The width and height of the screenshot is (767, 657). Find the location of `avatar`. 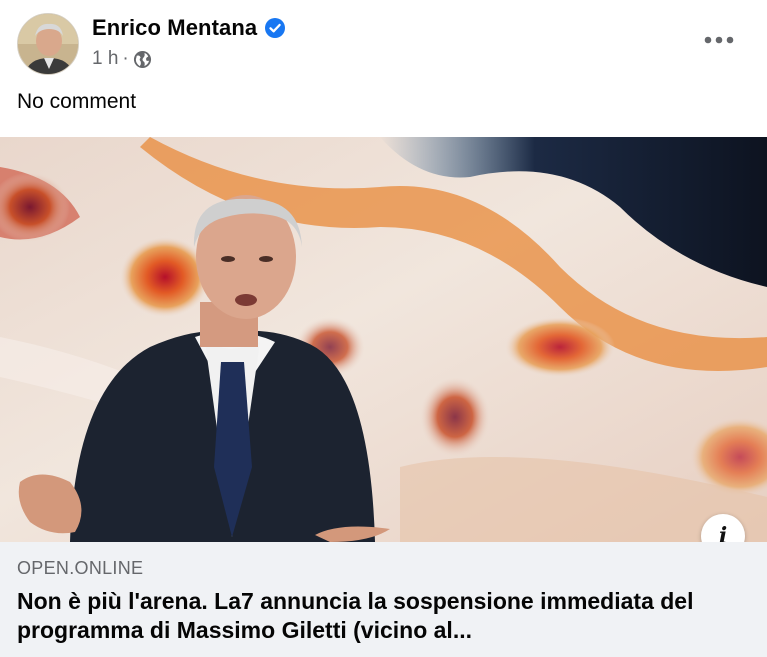

avatar is located at coordinates (48, 44).